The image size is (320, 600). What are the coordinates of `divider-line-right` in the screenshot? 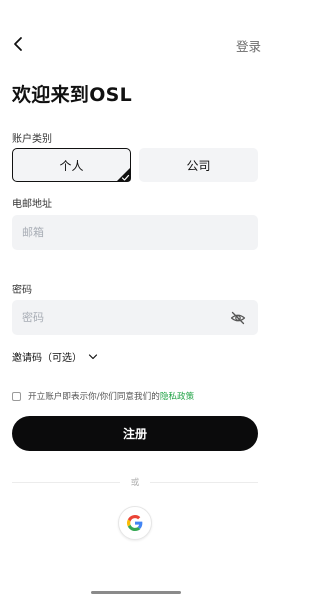 It's located at (204, 482).